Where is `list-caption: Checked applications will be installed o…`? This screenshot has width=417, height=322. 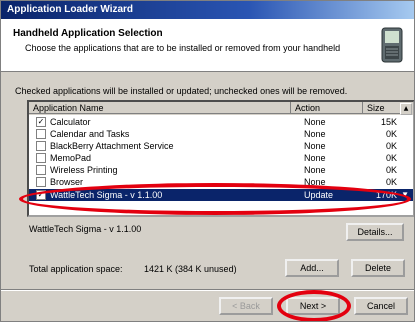
list-caption: Checked applications will be installed o… is located at coordinates (181, 91).